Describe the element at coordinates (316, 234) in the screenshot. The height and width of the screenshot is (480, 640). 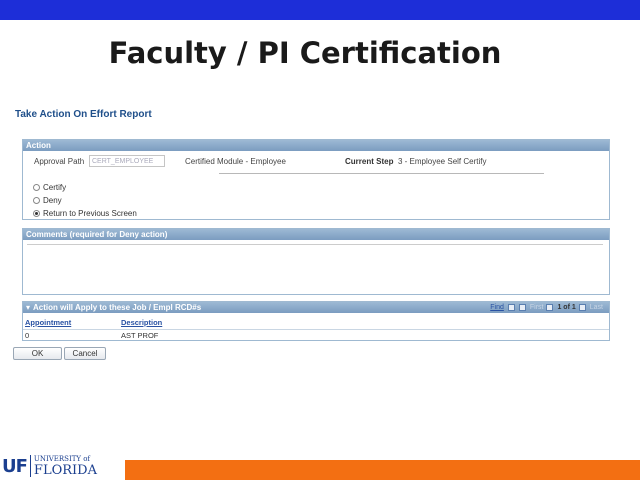
I see `comments-section-header: Comments (required for Deny action)` at that location.